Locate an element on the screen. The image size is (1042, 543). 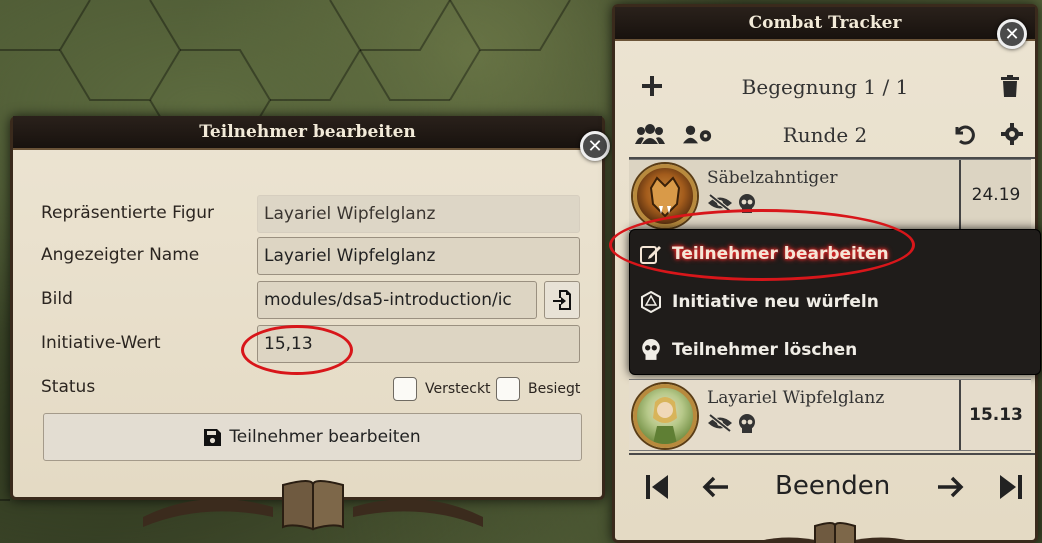
dice-icon is located at coordinates (651, 302).